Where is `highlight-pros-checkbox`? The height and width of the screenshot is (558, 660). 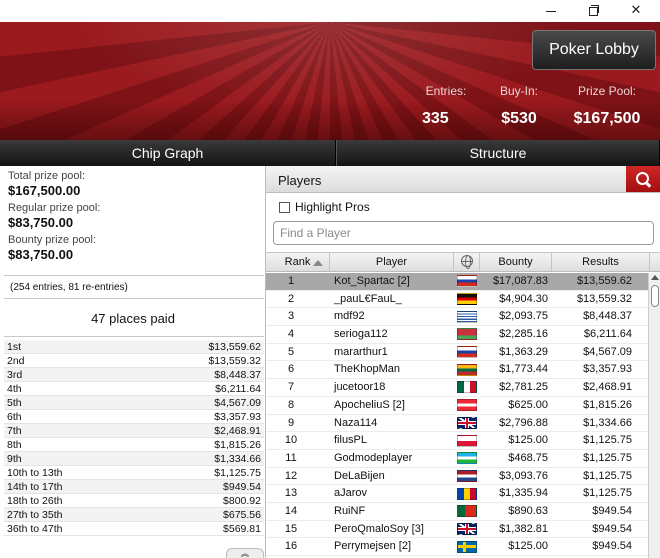
highlight-pros-checkbox is located at coordinates (284, 207).